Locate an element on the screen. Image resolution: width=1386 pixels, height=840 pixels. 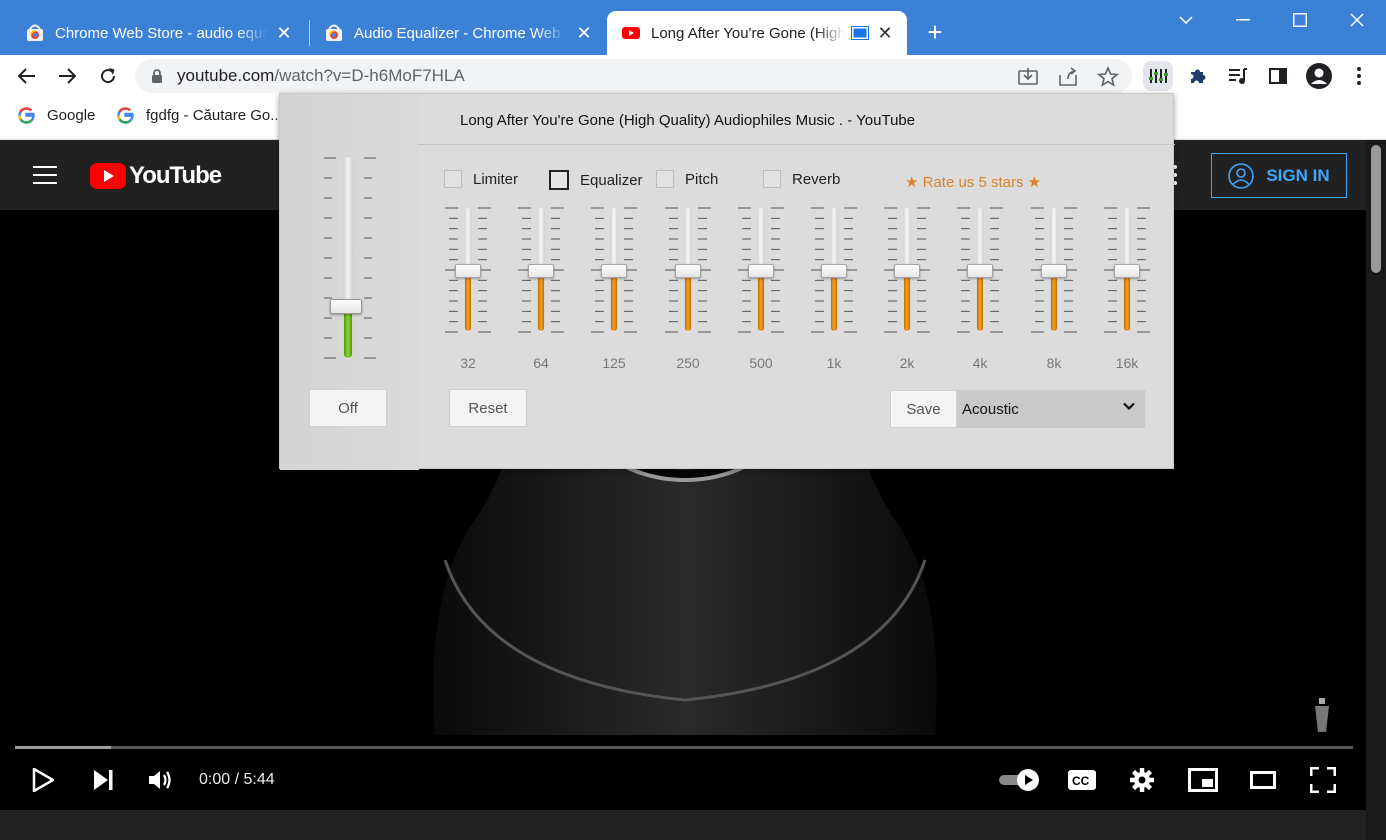
chrome-web-store-icon is located at coordinates (334, 32).